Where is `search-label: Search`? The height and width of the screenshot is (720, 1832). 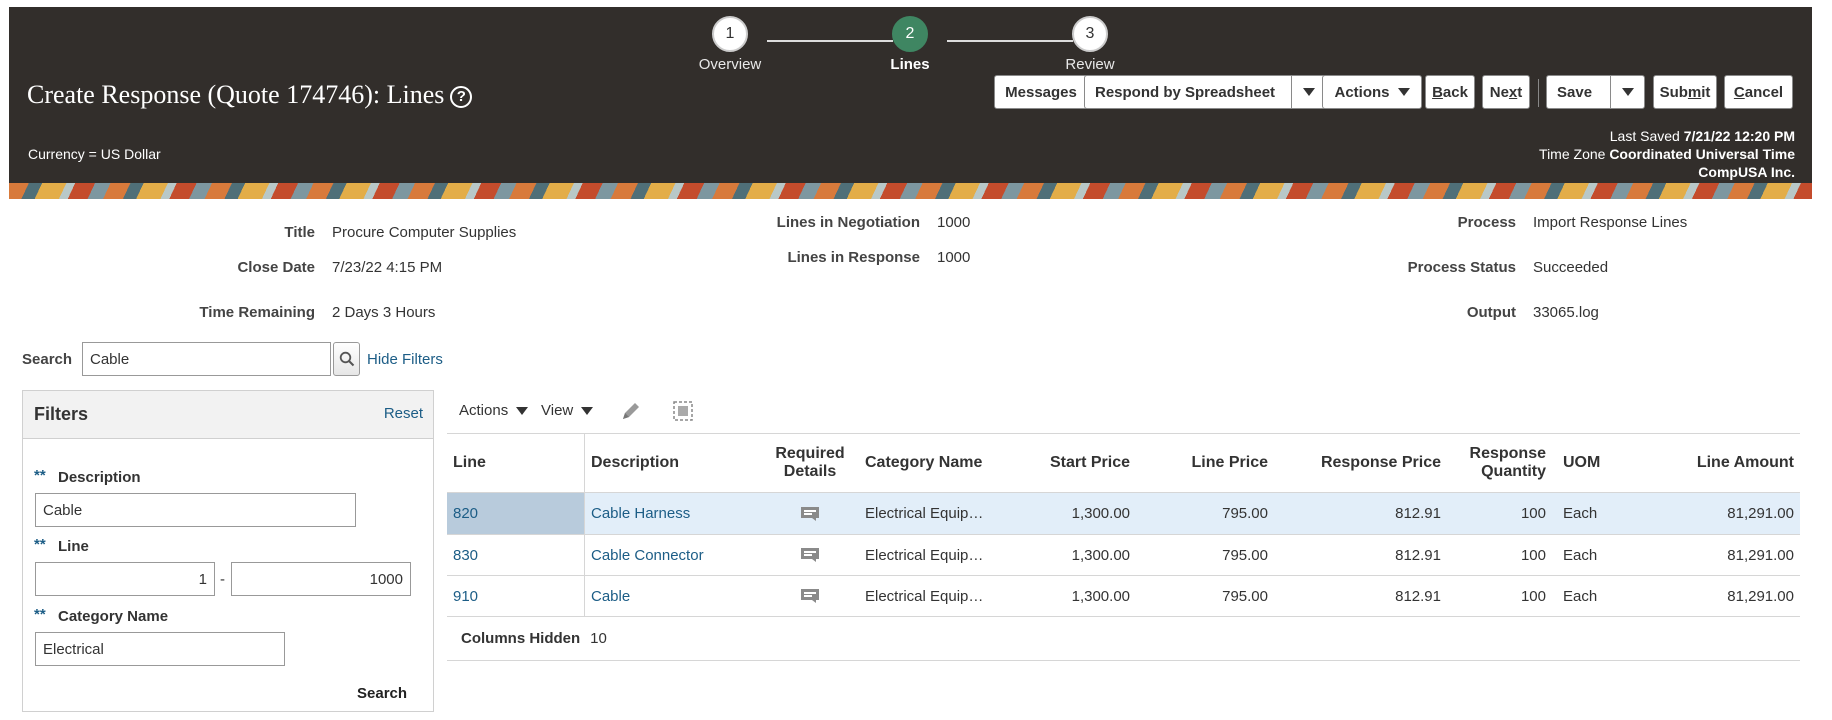
search-label: Search is located at coordinates (47, 359).